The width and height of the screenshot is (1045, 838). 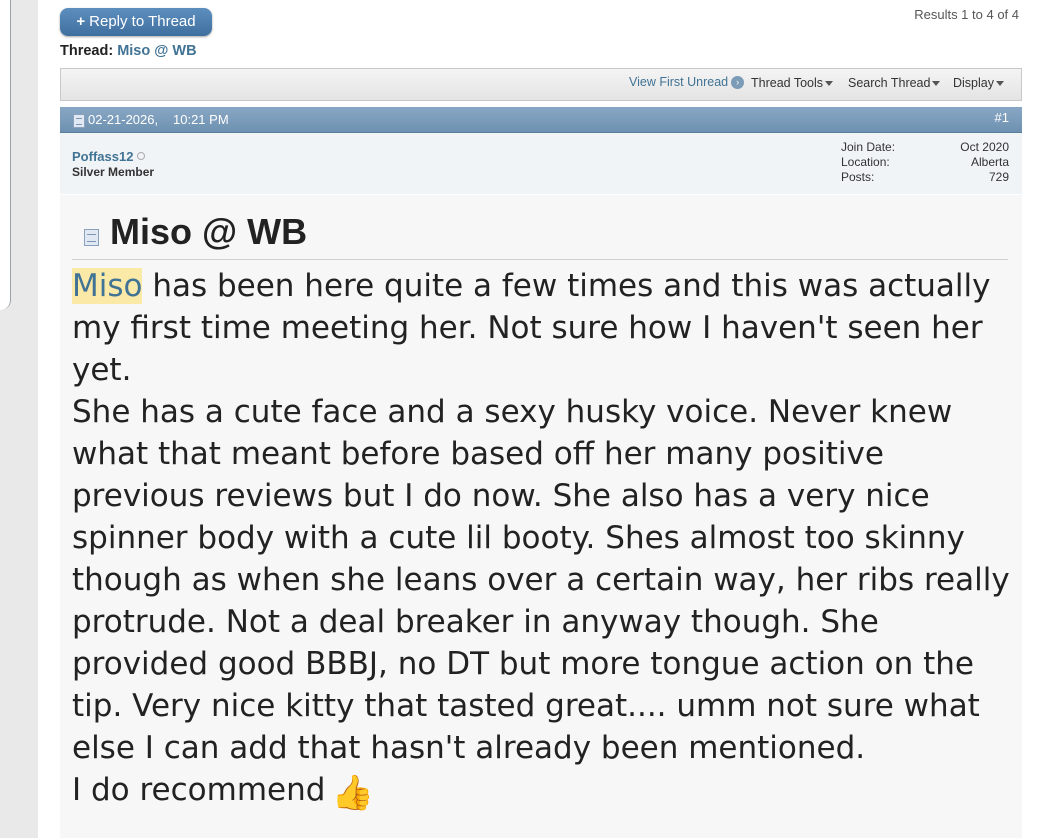 I want to click on view-first-unread-link: View First Unread ›, so click(x=687, y=82).